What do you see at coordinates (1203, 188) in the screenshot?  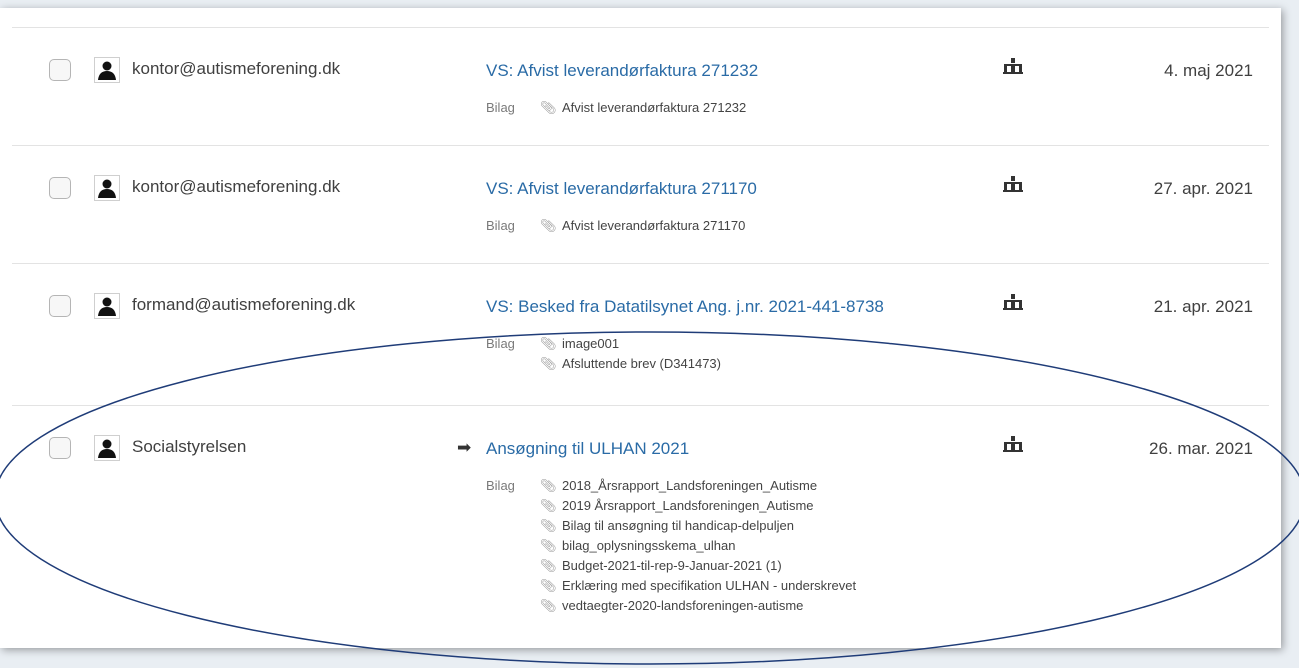 I see `date: 27. apr. 2021` at bounding box center [1203, 188].